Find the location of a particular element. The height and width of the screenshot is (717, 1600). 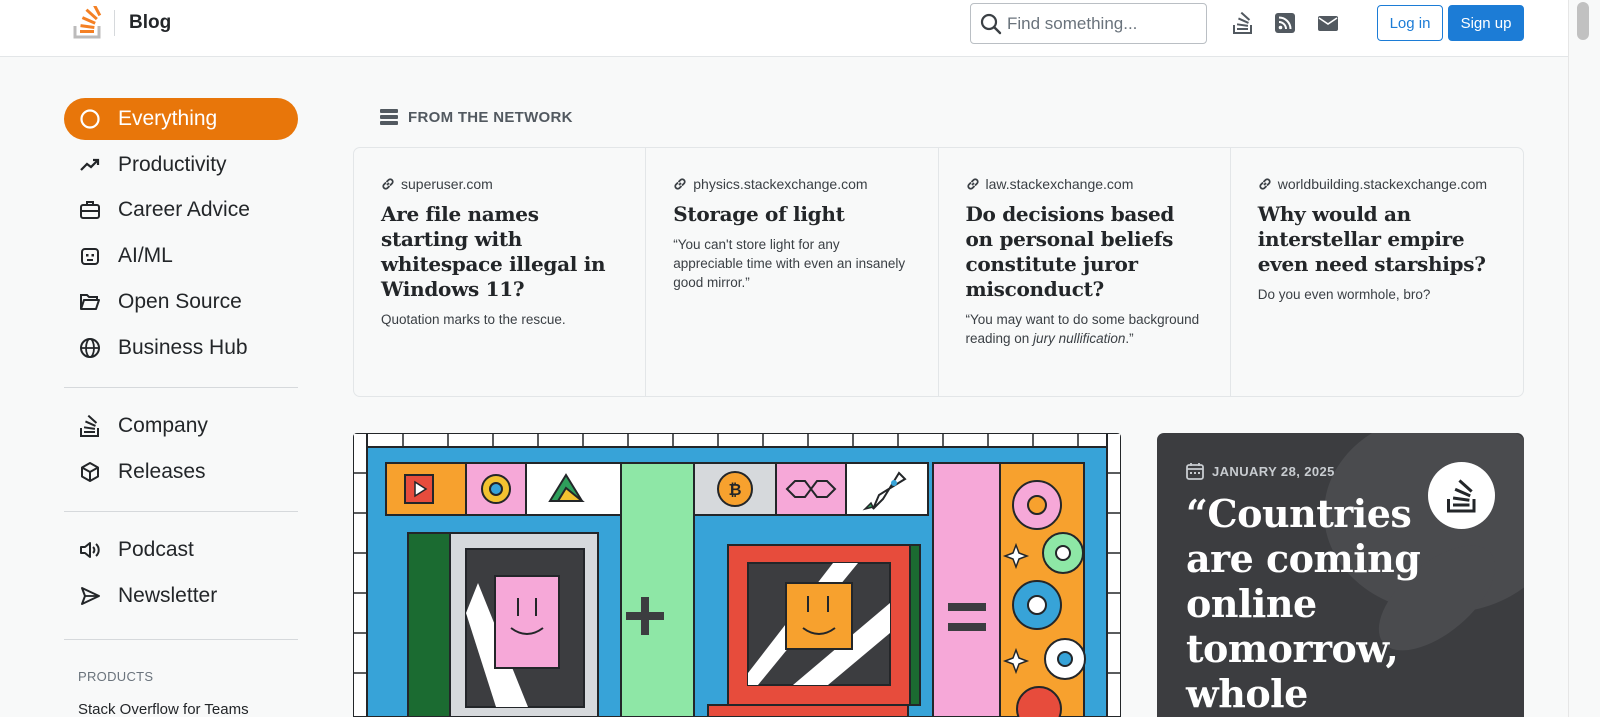

network-site: law.stackexchange.com is located at coordinates (1084, 184).